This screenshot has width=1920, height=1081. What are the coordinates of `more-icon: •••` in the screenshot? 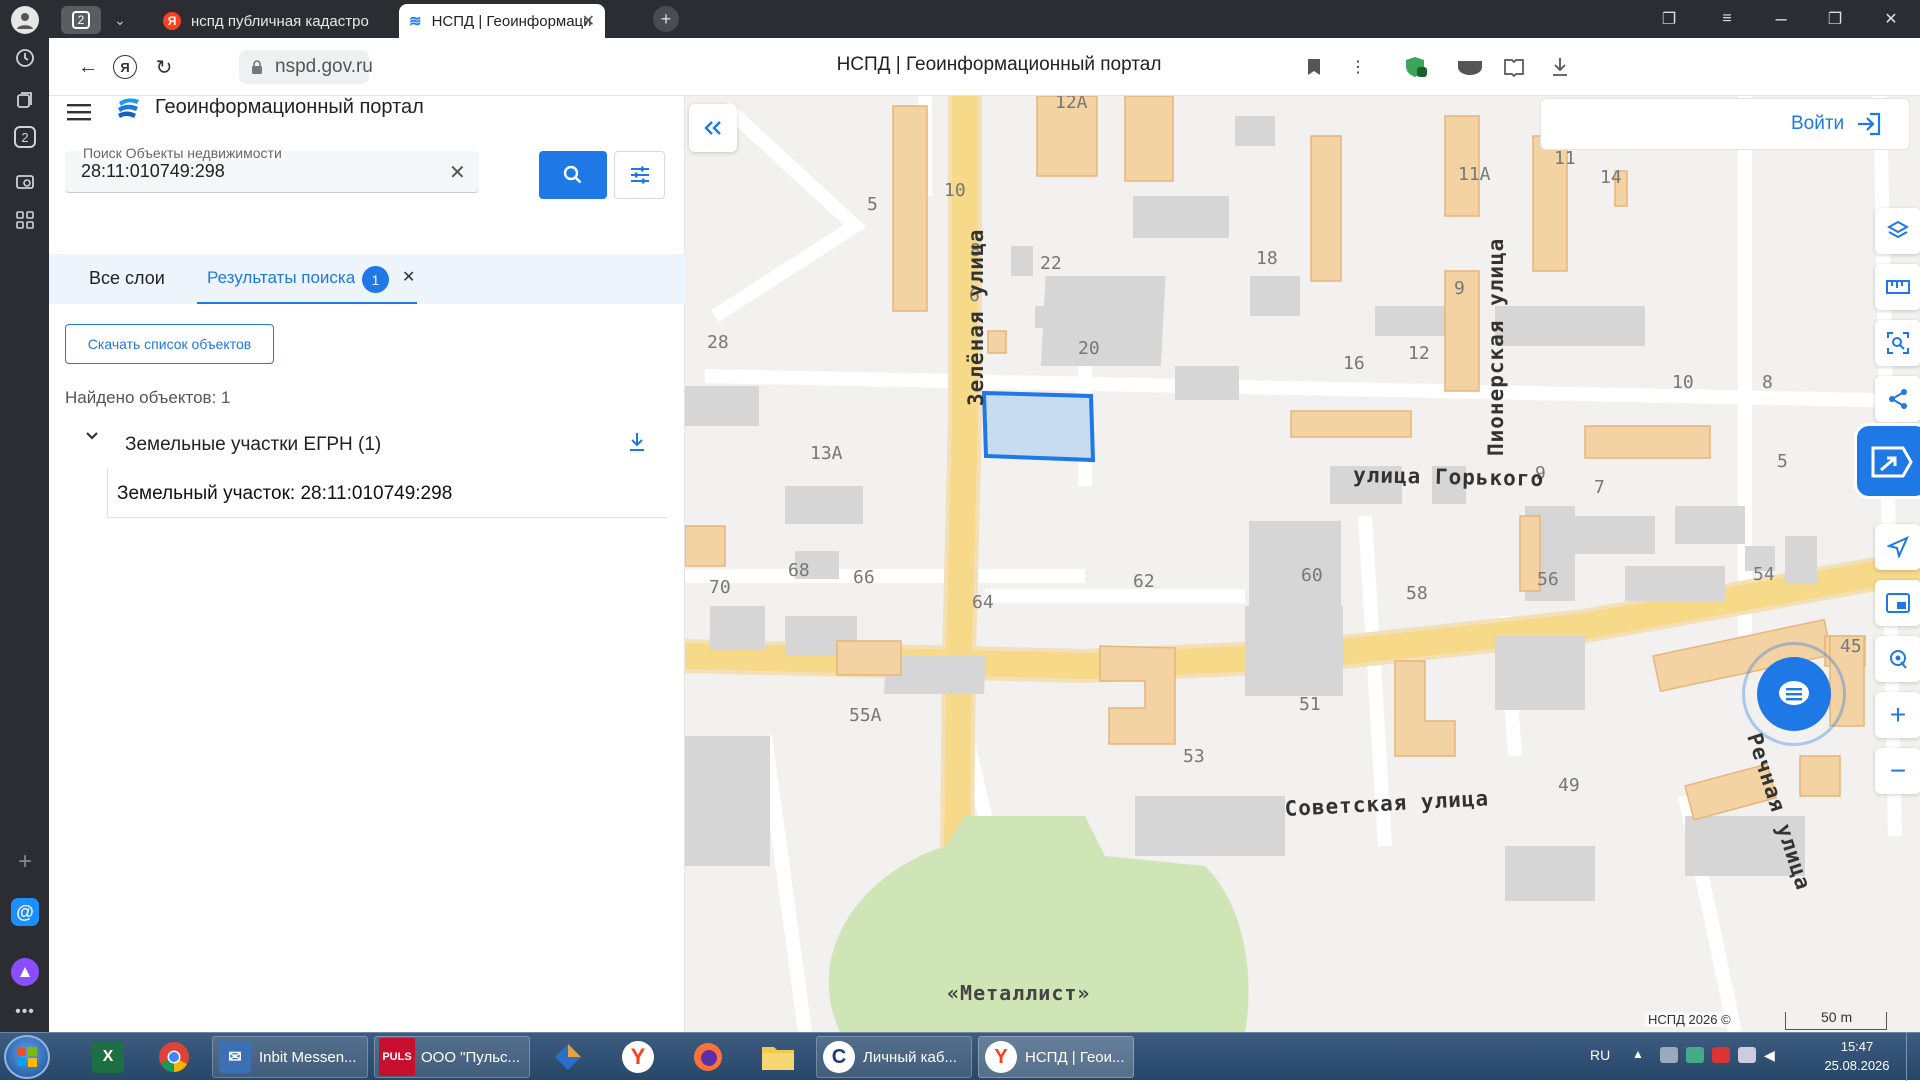 It's located at (25, 1012).